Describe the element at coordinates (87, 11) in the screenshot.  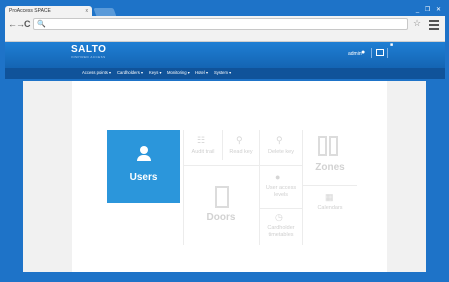
I see `tab-close-icon: x` at that location.